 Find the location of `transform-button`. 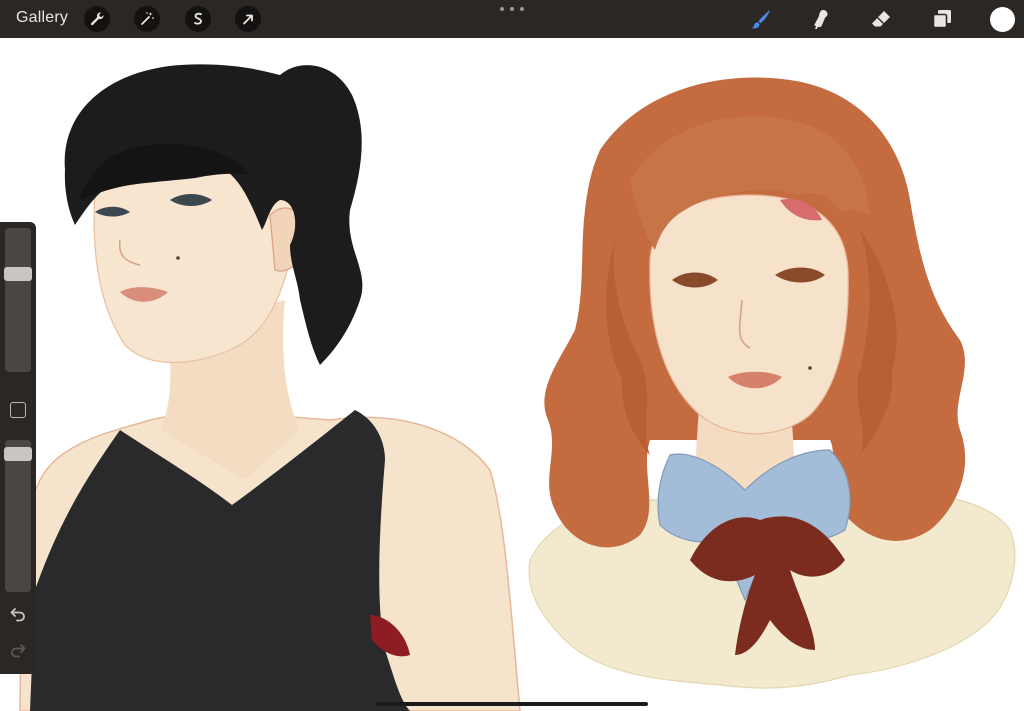

transform-button is located at coordinates (248, 19).